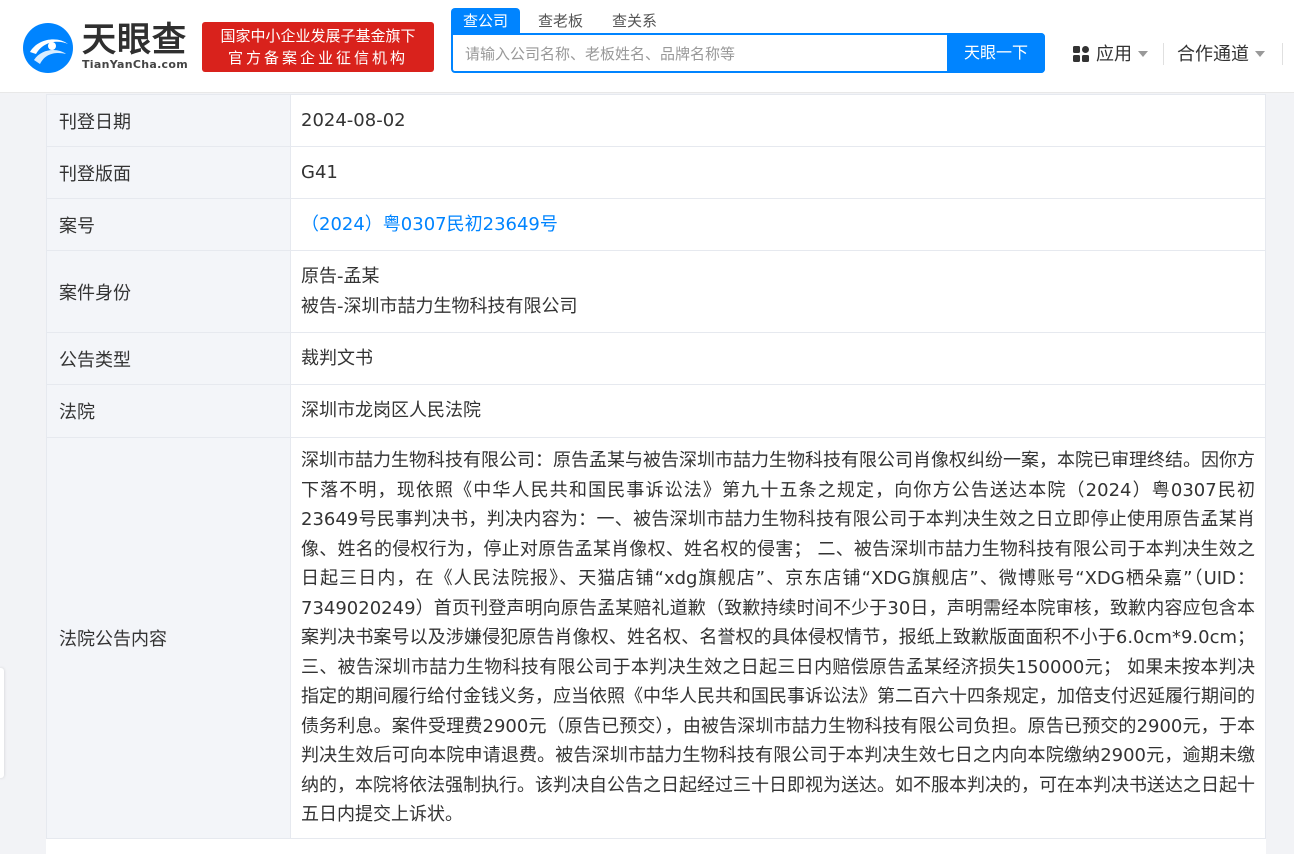 This screenshot has width=1294, height=854. I want to click on publish-page-value: G41, so click(778, 172).